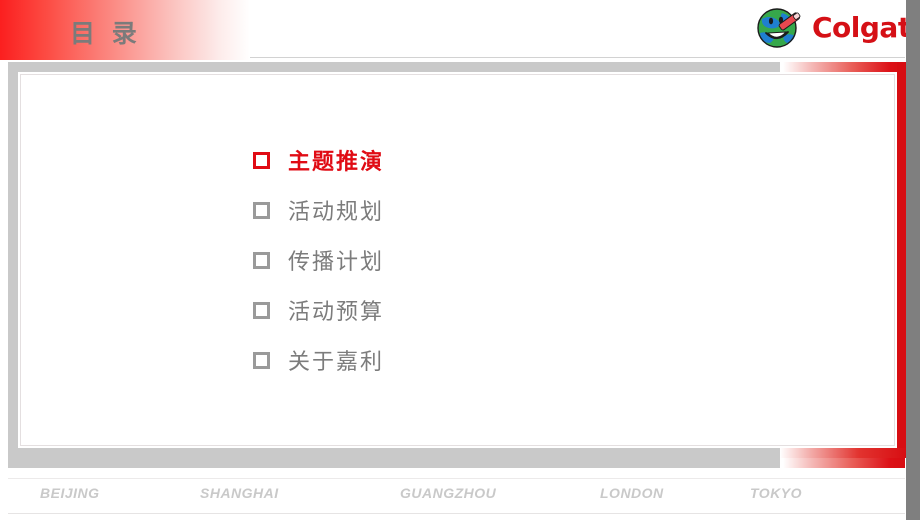 The width and height of the screenshot is (920, 520). I want to click on page-right-edge-strip, so click(913, 260).